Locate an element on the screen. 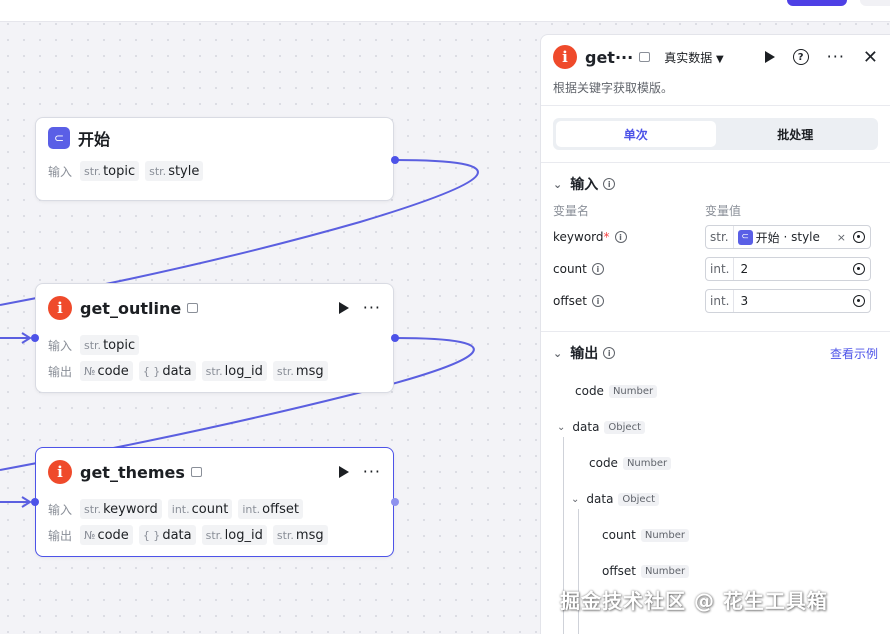  param-row: offset i int. 3 is located at coordinates (715, 301).